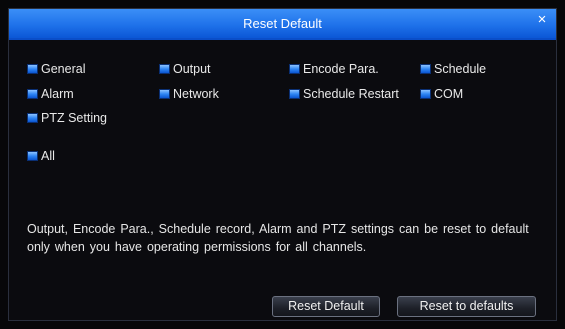 The width and height of the screenshot is (565, 329). What do you see at coordinates (32, 69) in the screenshot?
I see `general-checkbox` at bounding box center [32, 69].